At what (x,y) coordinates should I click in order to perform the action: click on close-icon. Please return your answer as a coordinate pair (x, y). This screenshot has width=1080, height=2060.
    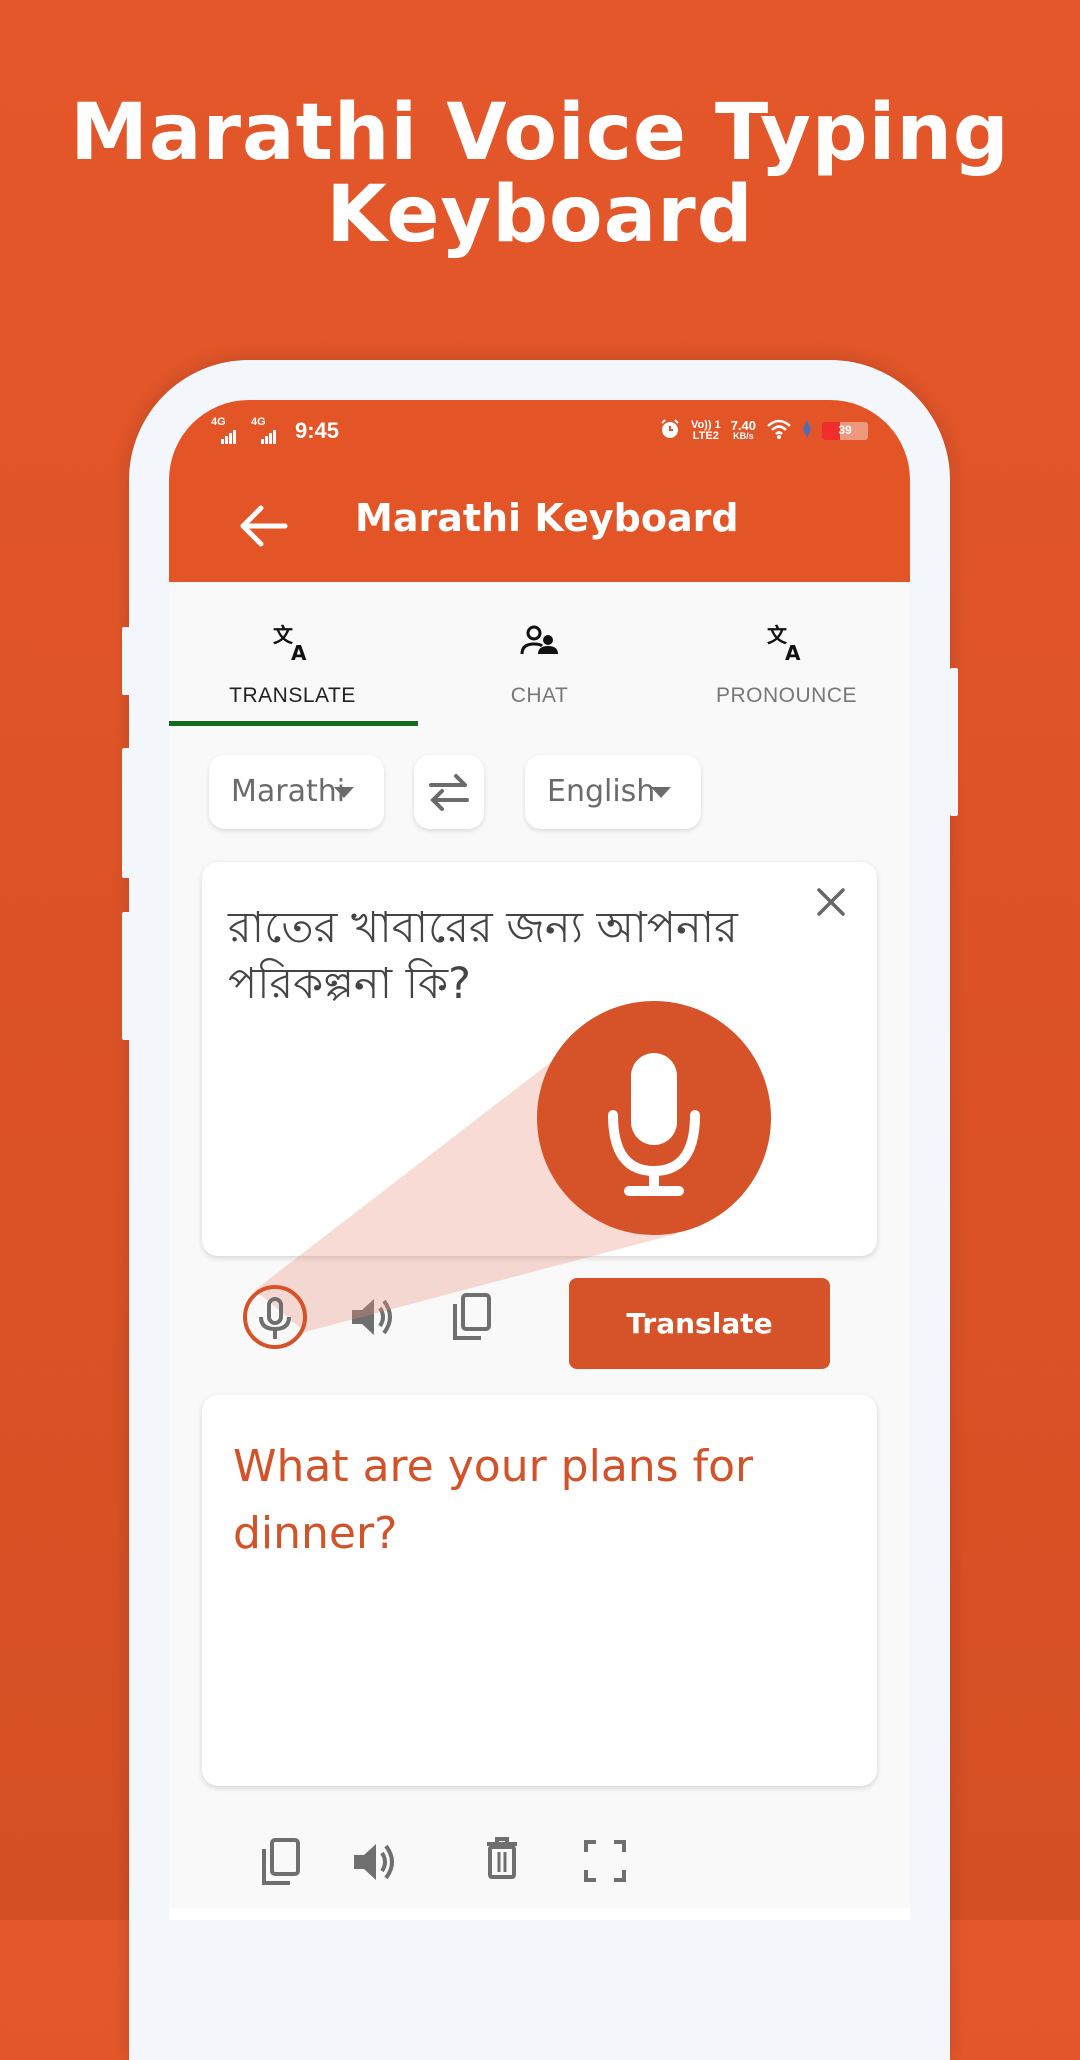
    Looking at the image, I should click on (831, 902).